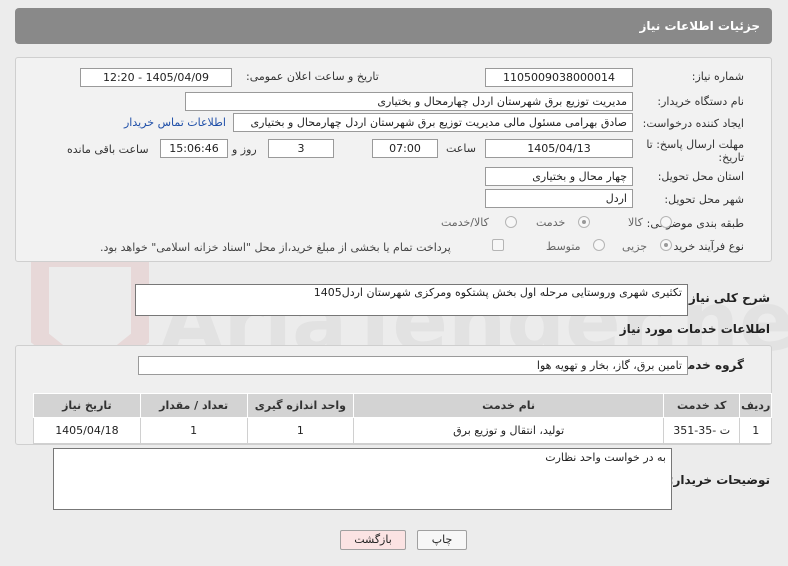 The image size is (788, 566). What do you see at coordinates (695, 151) in the screenshot?
I see `deadline-label: مهلت ارسال پاسخ: تا تاریخ:` at bounding box center [695, 151].